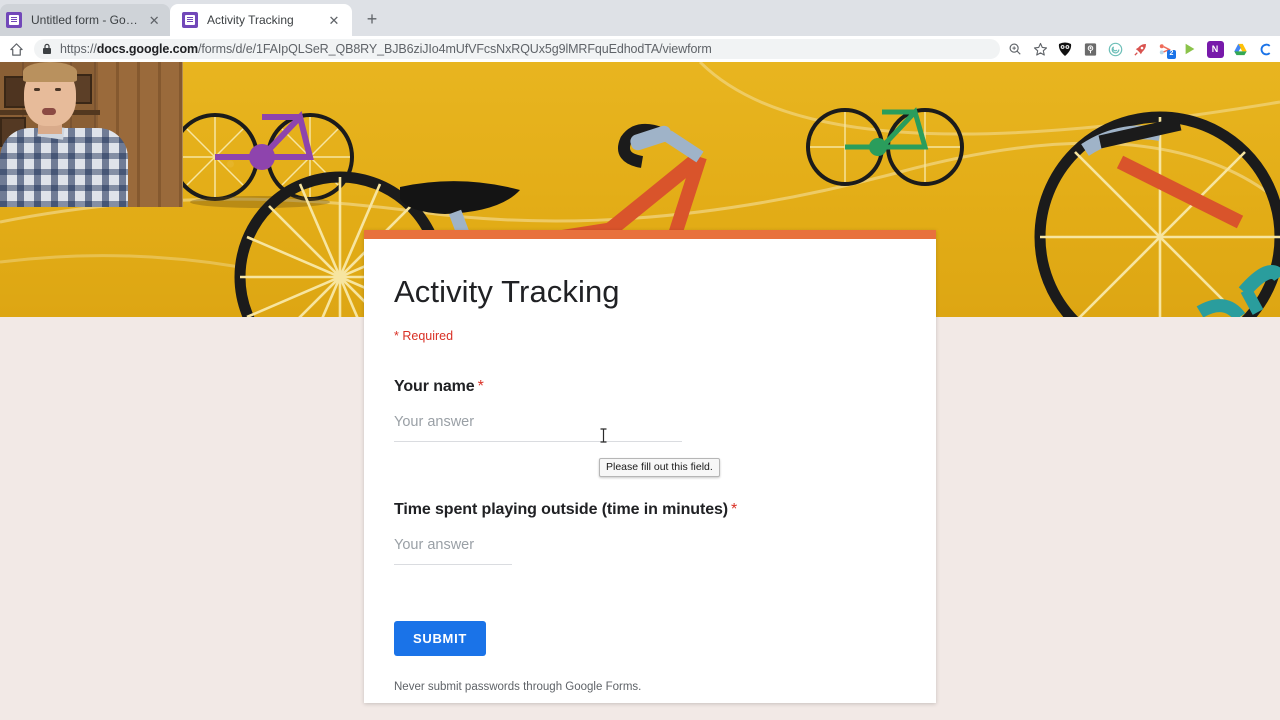  What do you see at coordinates (1190, 49) in the screenshot?
I see `play-extension-icon` at bounding box center [1190, 49].